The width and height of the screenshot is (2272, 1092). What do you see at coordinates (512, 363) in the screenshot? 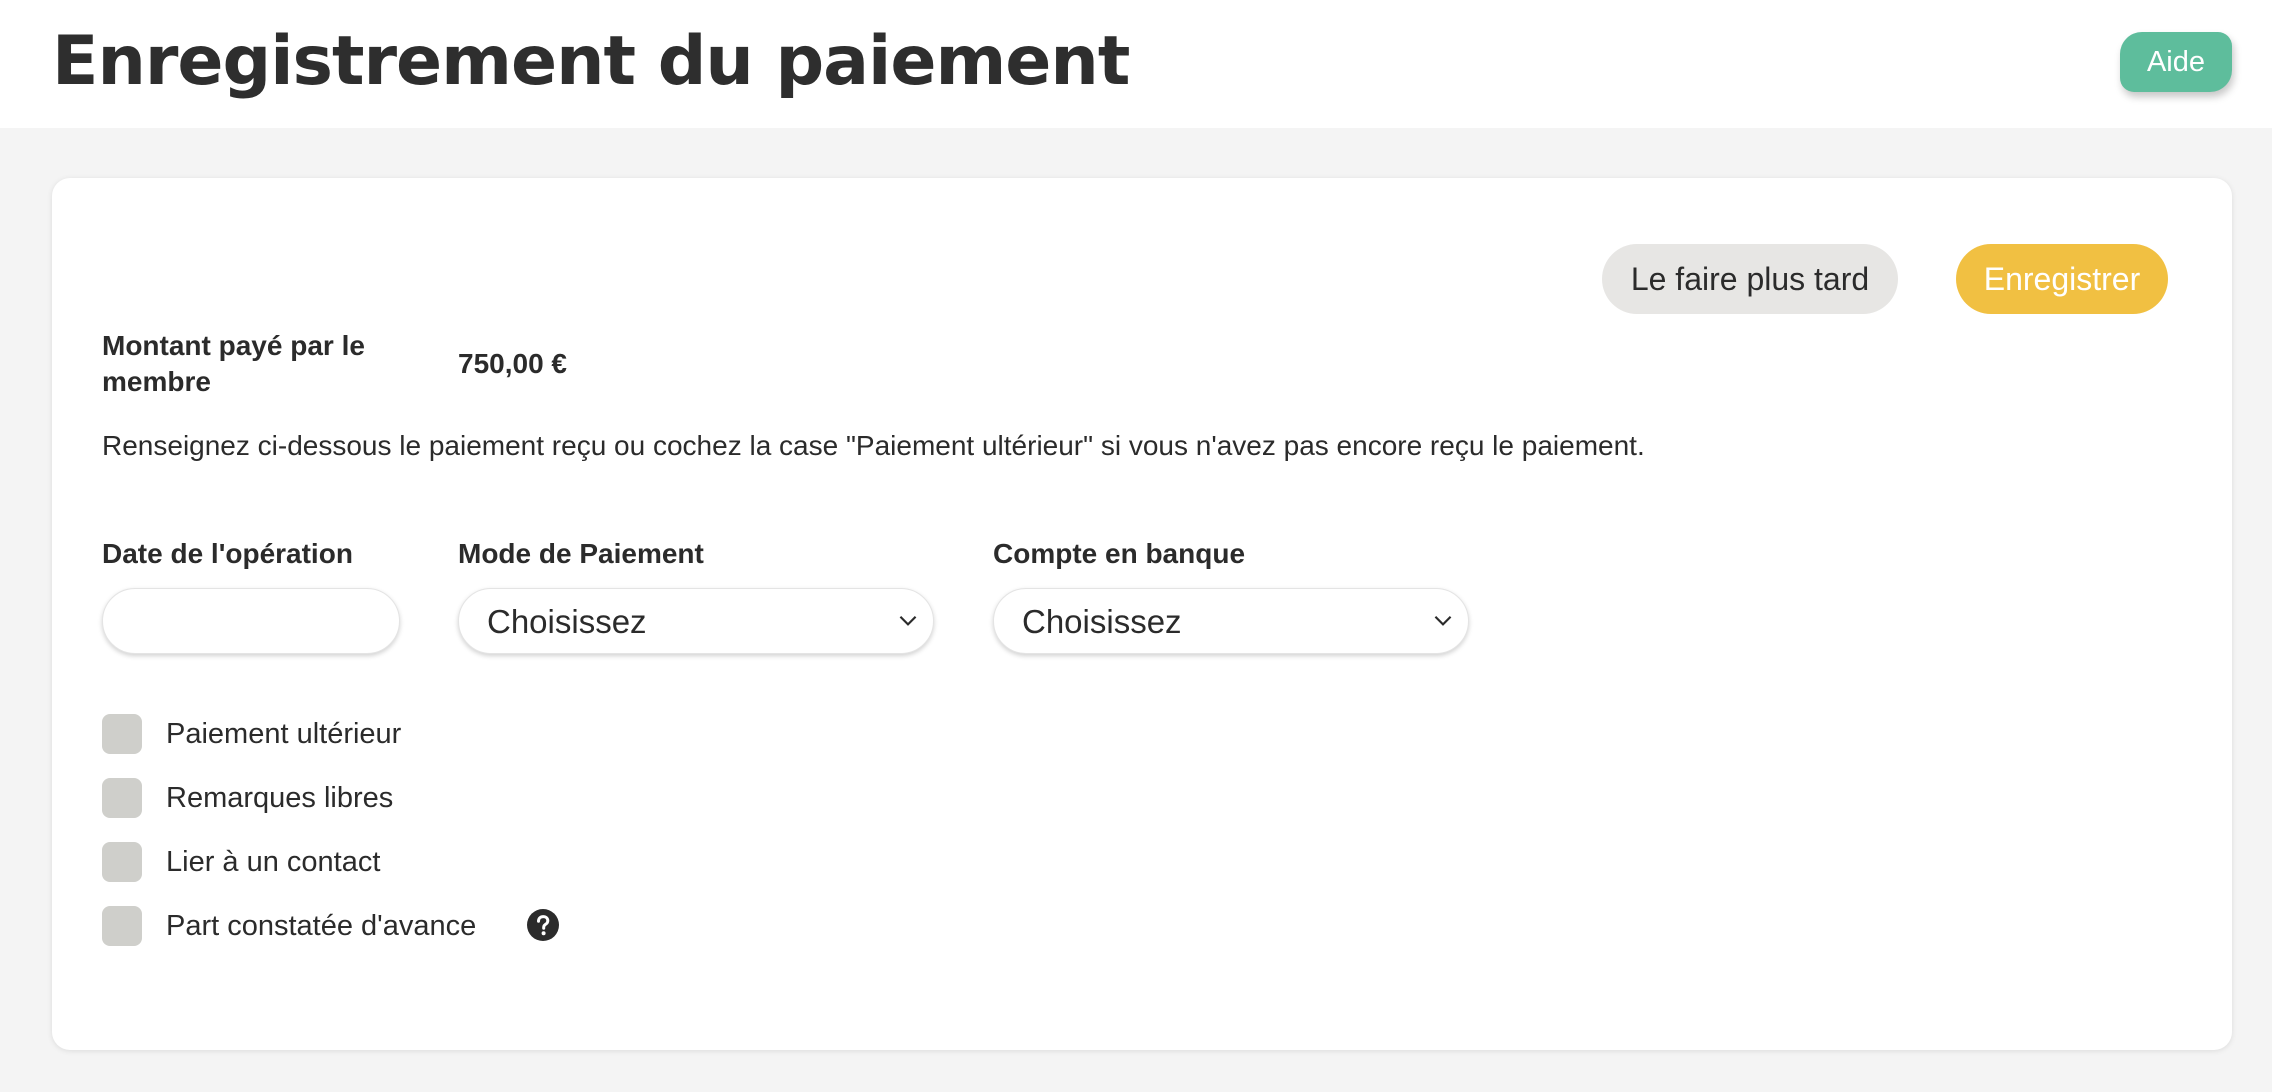
I see `amount-value: 750,00 €` at bounding box center [512, 363].